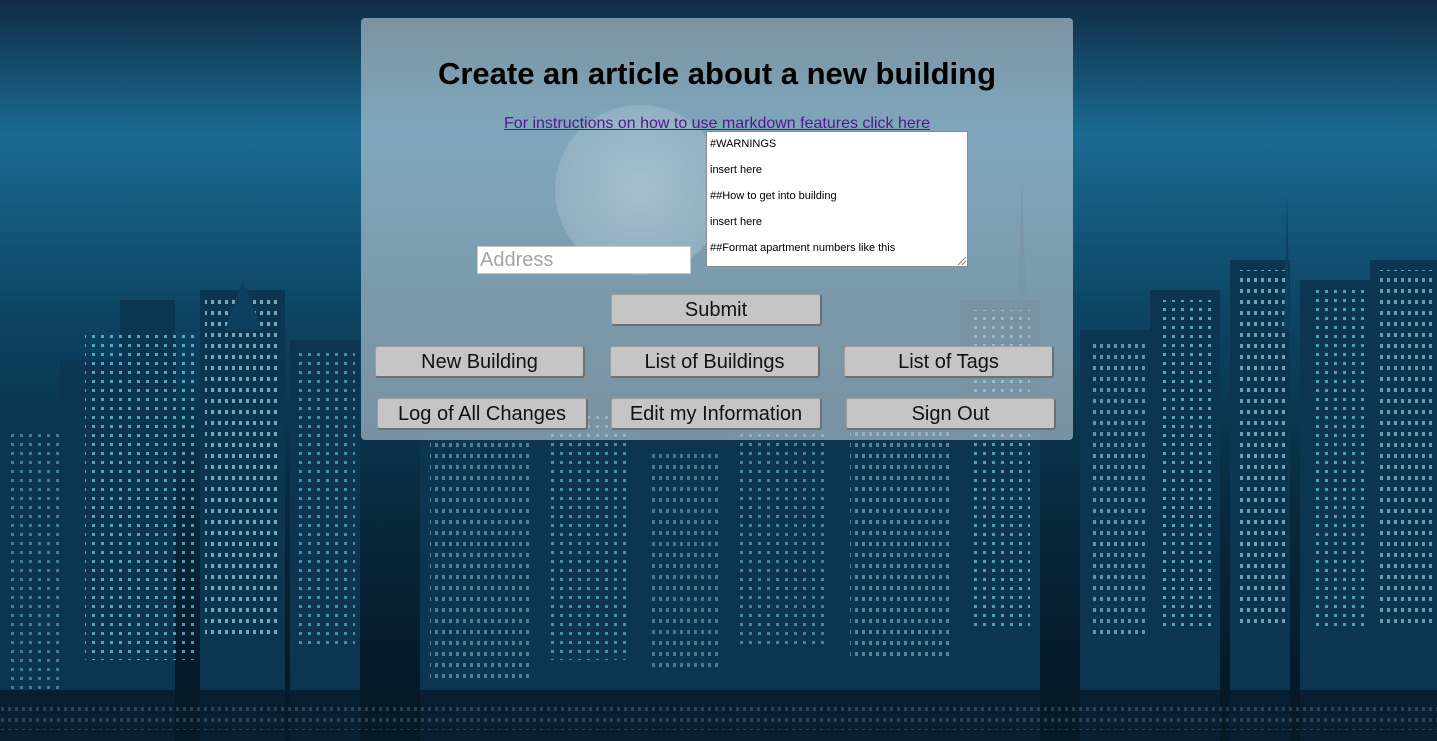 This screenshot has height=741, width=1437. I want to click on new-building-button: New Building, so click(480, 362).